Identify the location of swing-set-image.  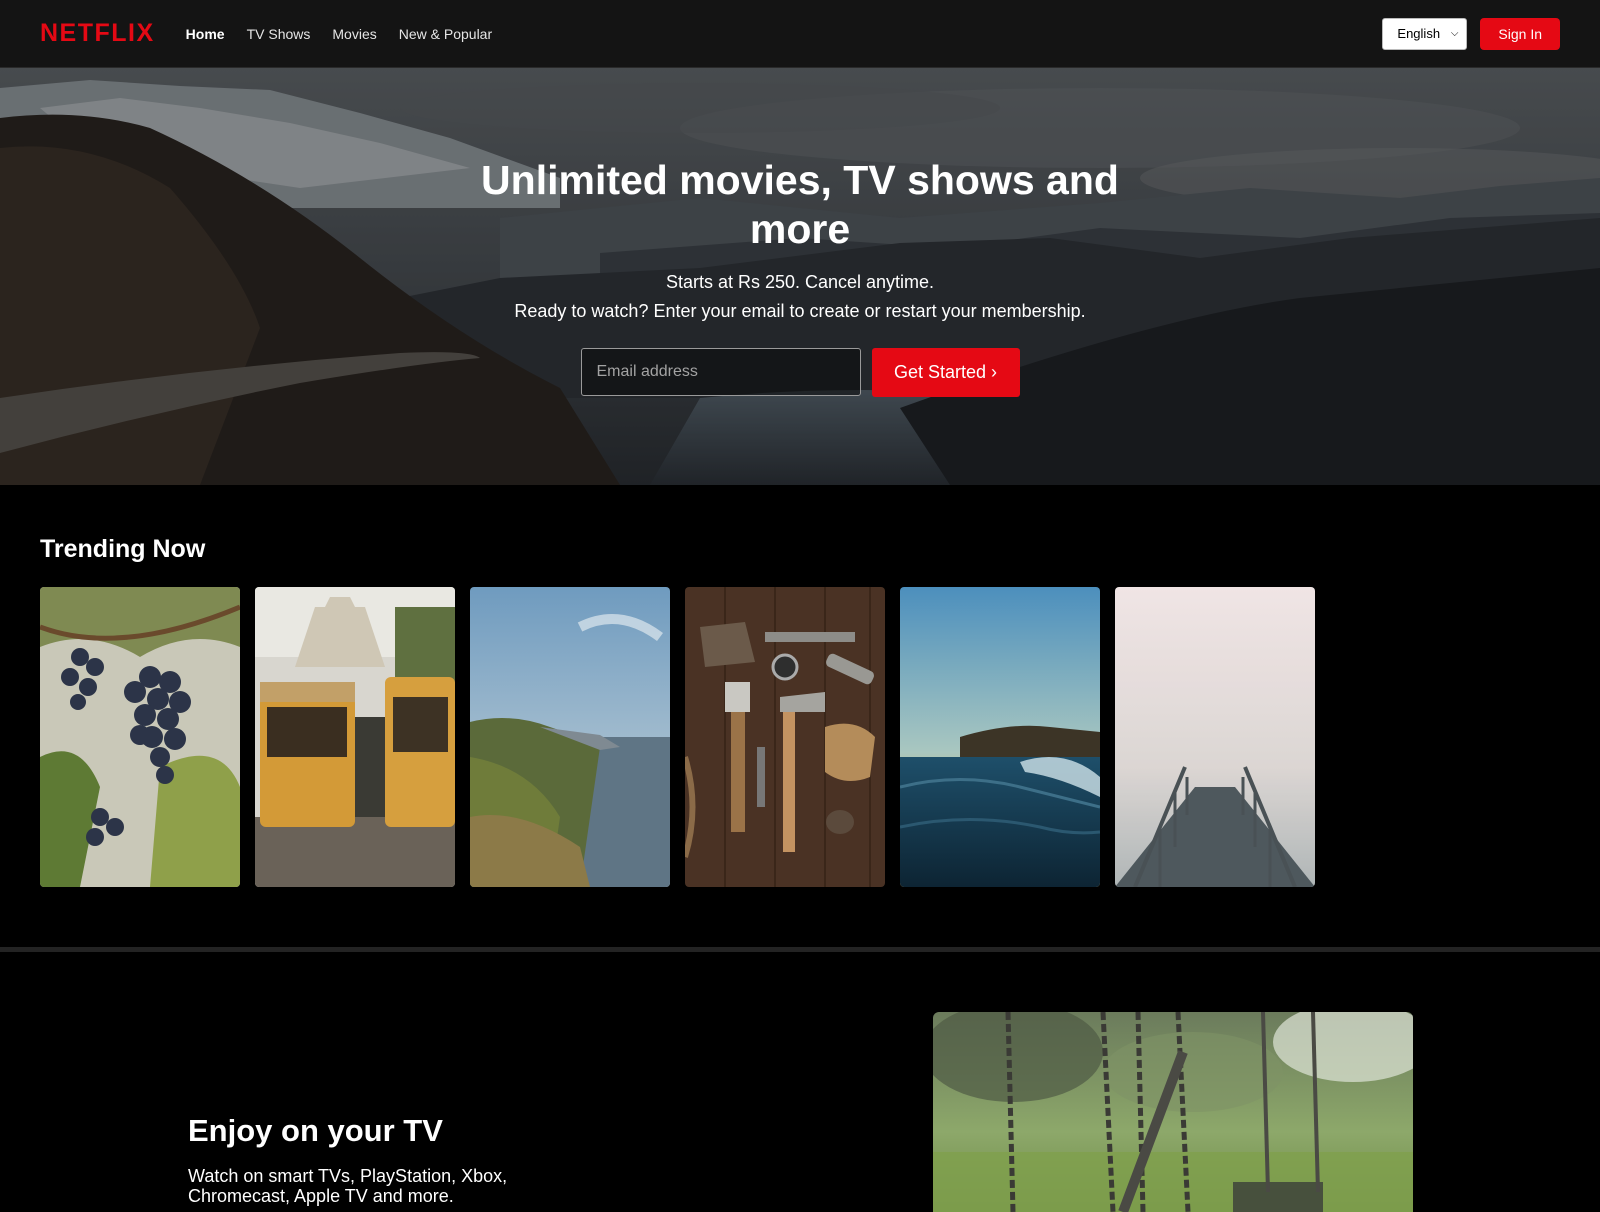
(1173, 1112).